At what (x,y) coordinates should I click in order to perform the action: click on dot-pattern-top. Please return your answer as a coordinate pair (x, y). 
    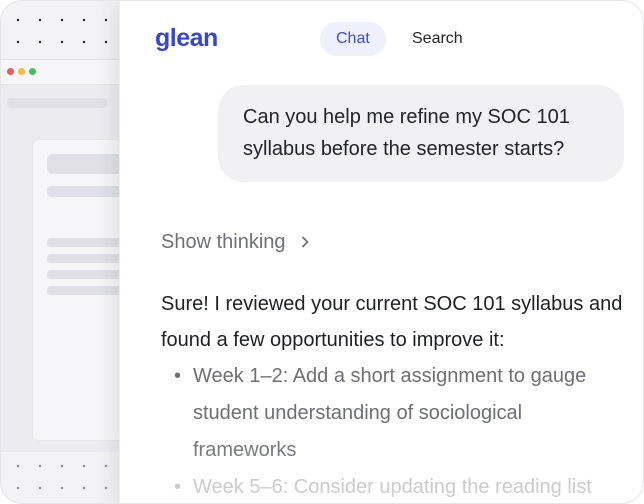
    Looking at the image, I should click on (61, 28).